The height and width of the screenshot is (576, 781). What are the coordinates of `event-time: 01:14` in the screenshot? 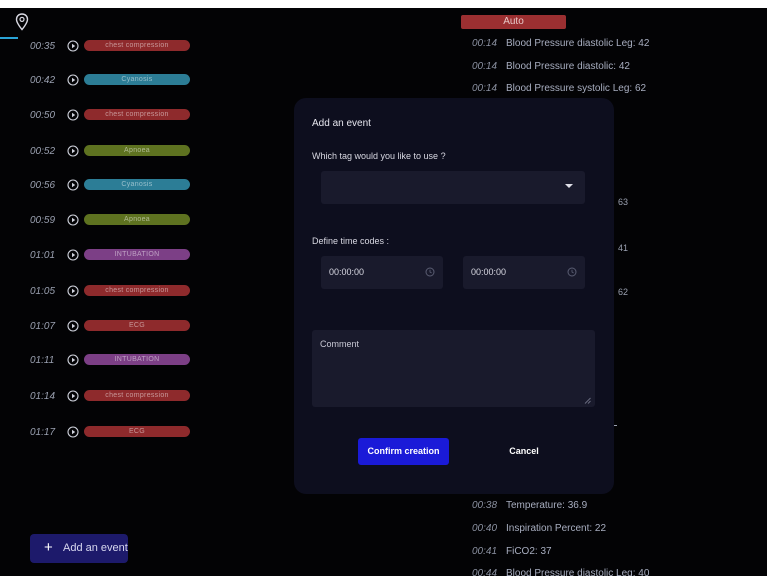 It's located at (43, 396).